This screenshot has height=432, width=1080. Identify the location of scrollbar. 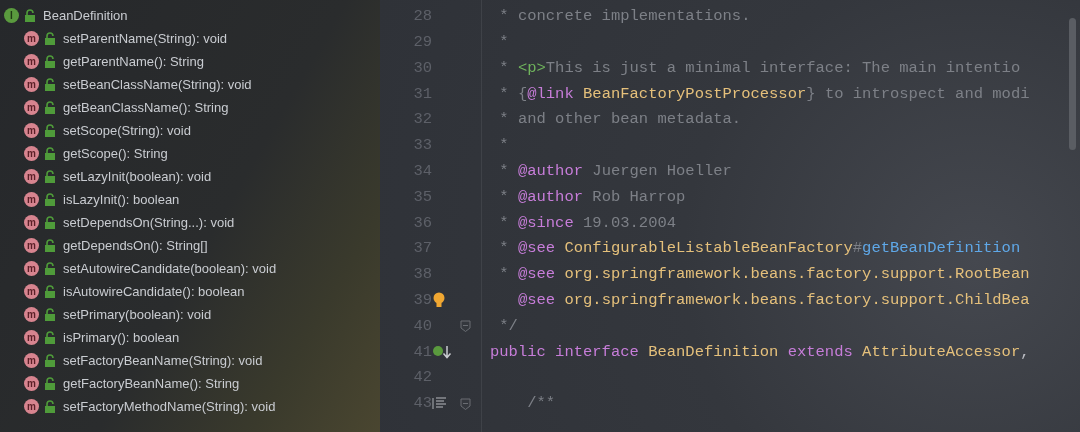
(1072, 84).